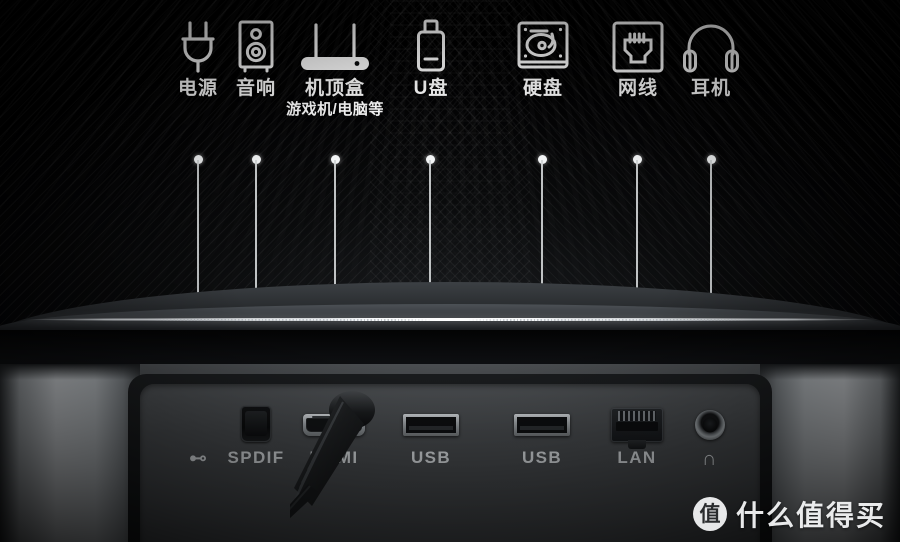 The image size is (900, 542). Describe the element at coordinates (637, 416) in the screenshot. I see `lan-port-pins` at that location.